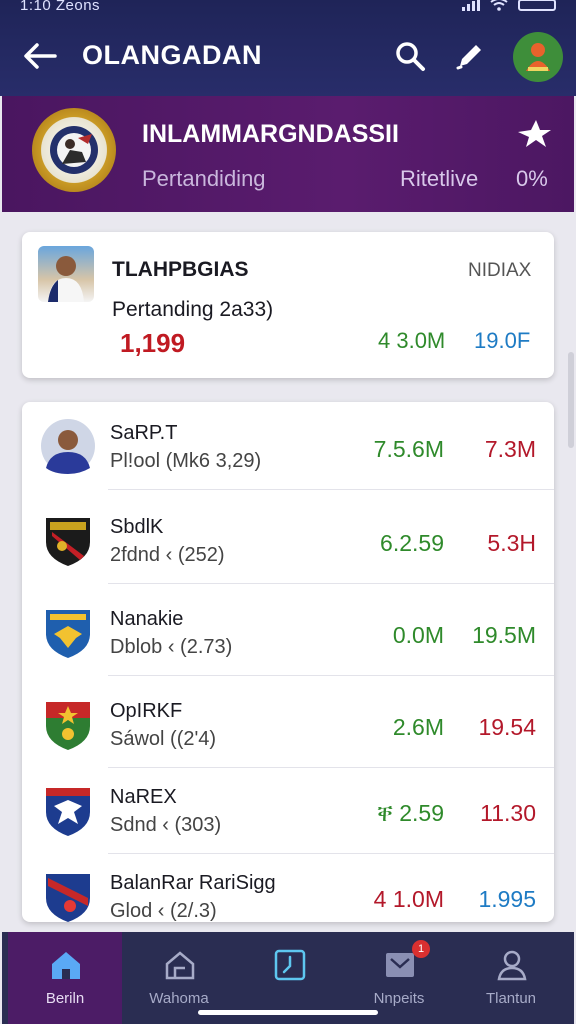 This screenshot has height=1024, width=576. Describe the element at coordinates (421, 949) in the screenshot. I see `notification-badge: 1` at that location.